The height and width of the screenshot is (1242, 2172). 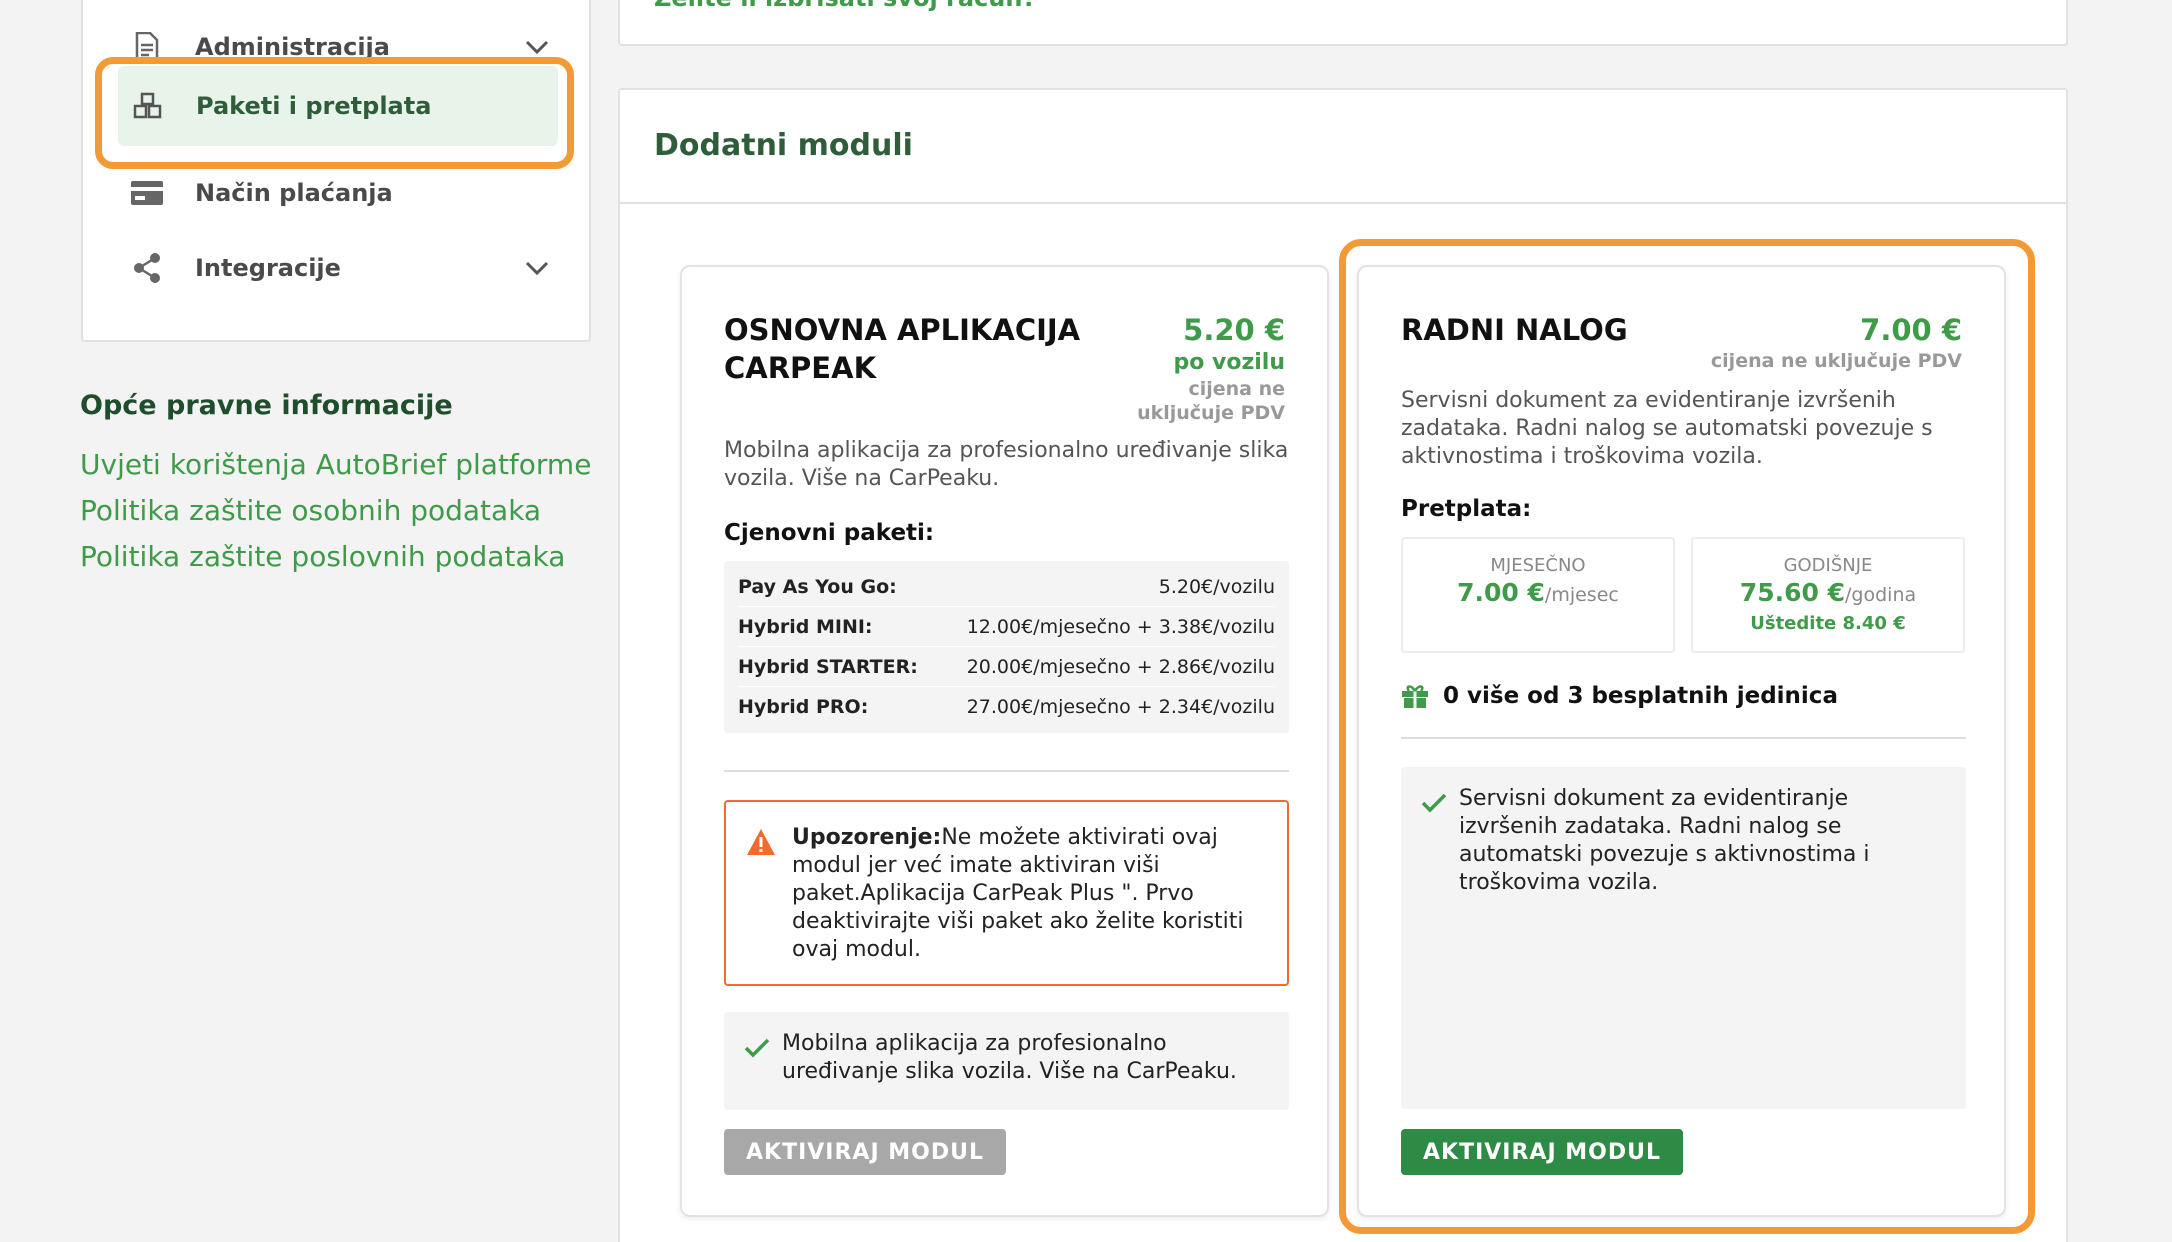 What do you see at coordinates (1640, 696) in the screenshot?
I see `free-units-text: 0 više od 3 besplatnih jedinica` at bounding box center [1640, 696].